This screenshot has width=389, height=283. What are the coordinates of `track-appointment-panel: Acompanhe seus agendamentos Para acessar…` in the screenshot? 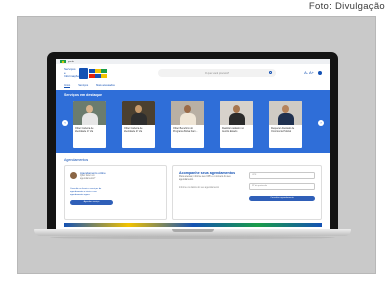 It's located at (247, 192).